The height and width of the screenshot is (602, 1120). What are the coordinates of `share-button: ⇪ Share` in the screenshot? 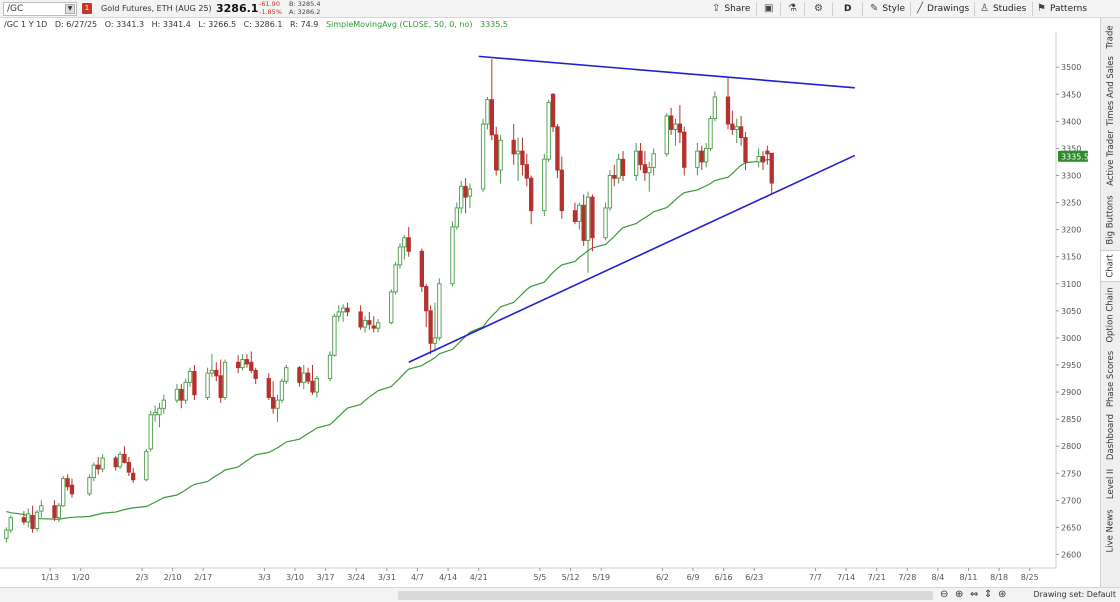 It's located at (731, 9).